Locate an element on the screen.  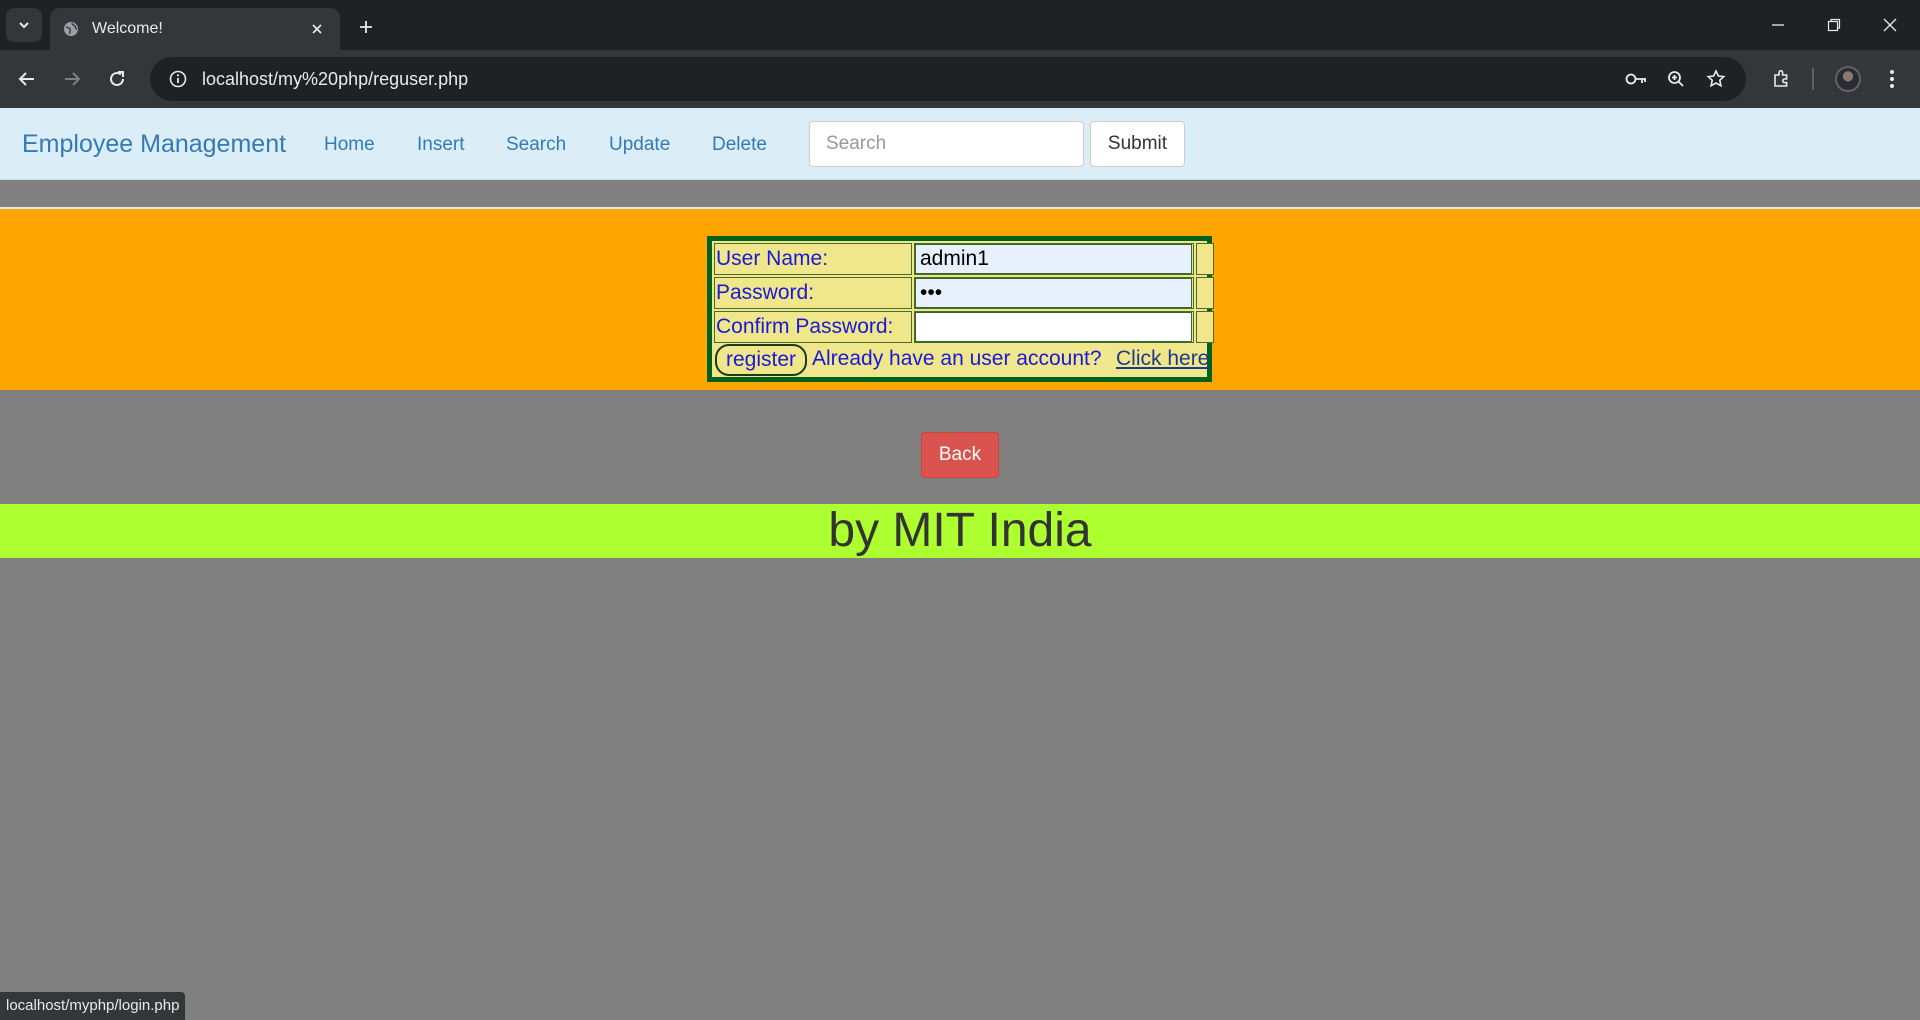
confirm-password-row: Confirm Password: is located at coordinates (964, 327).